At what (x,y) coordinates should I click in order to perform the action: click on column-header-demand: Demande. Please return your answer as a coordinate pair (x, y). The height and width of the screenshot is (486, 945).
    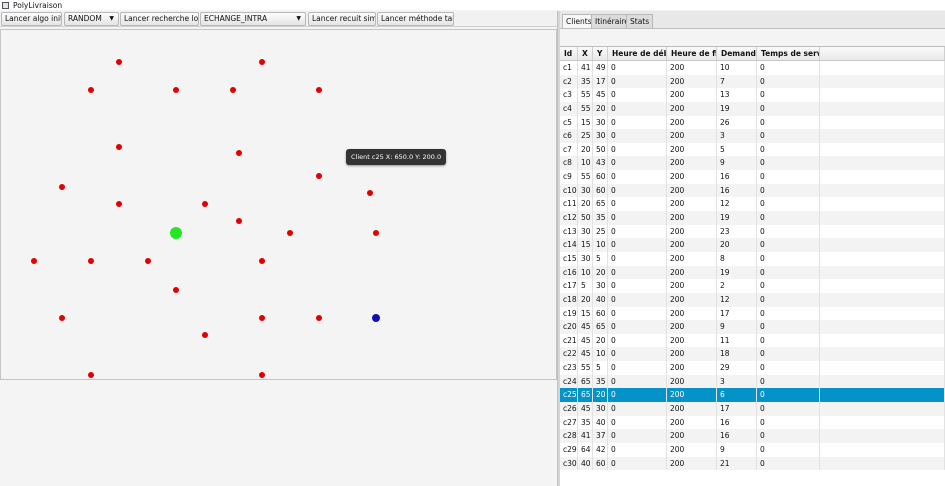
    Looking at the image, I should click on (737, 53).